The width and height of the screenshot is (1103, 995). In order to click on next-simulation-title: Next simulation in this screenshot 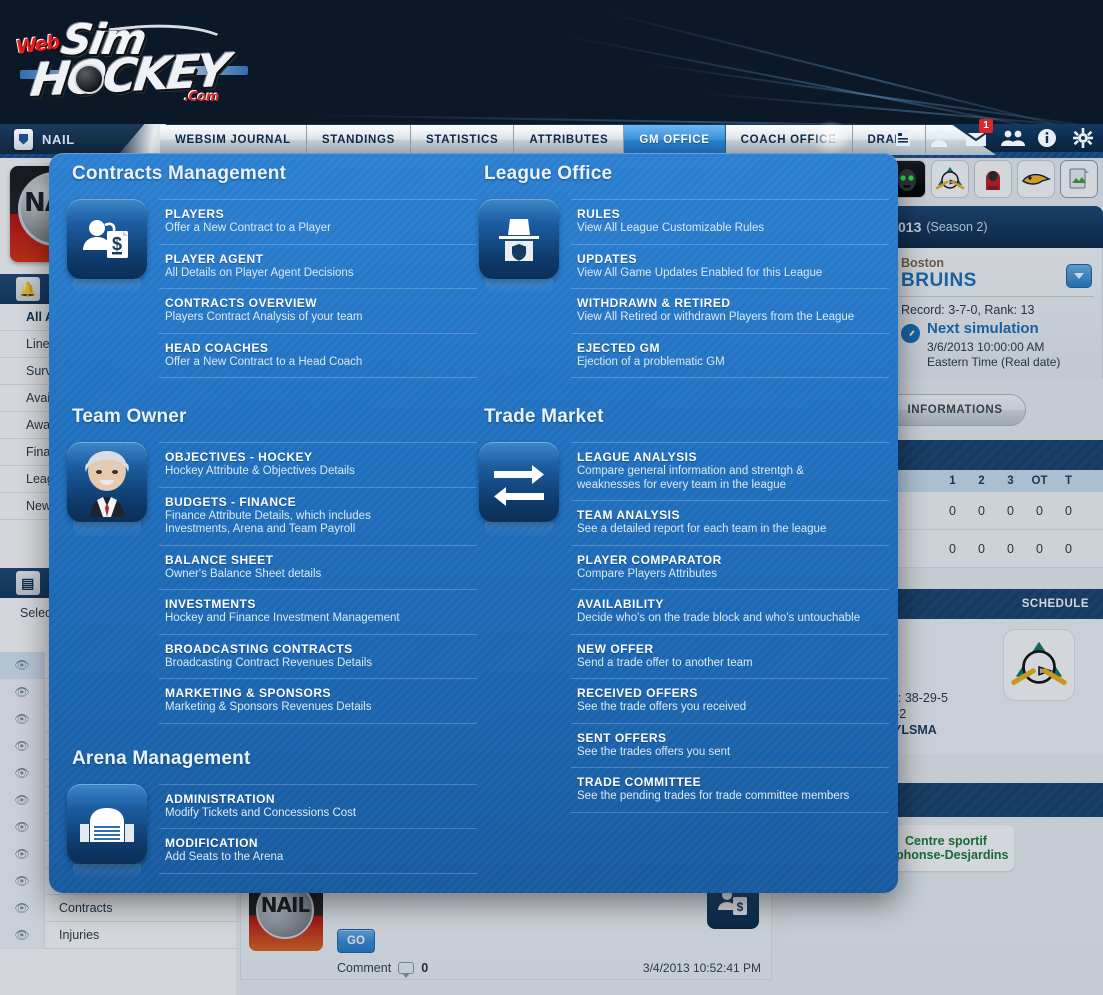, I will do `click(983, 328)`.